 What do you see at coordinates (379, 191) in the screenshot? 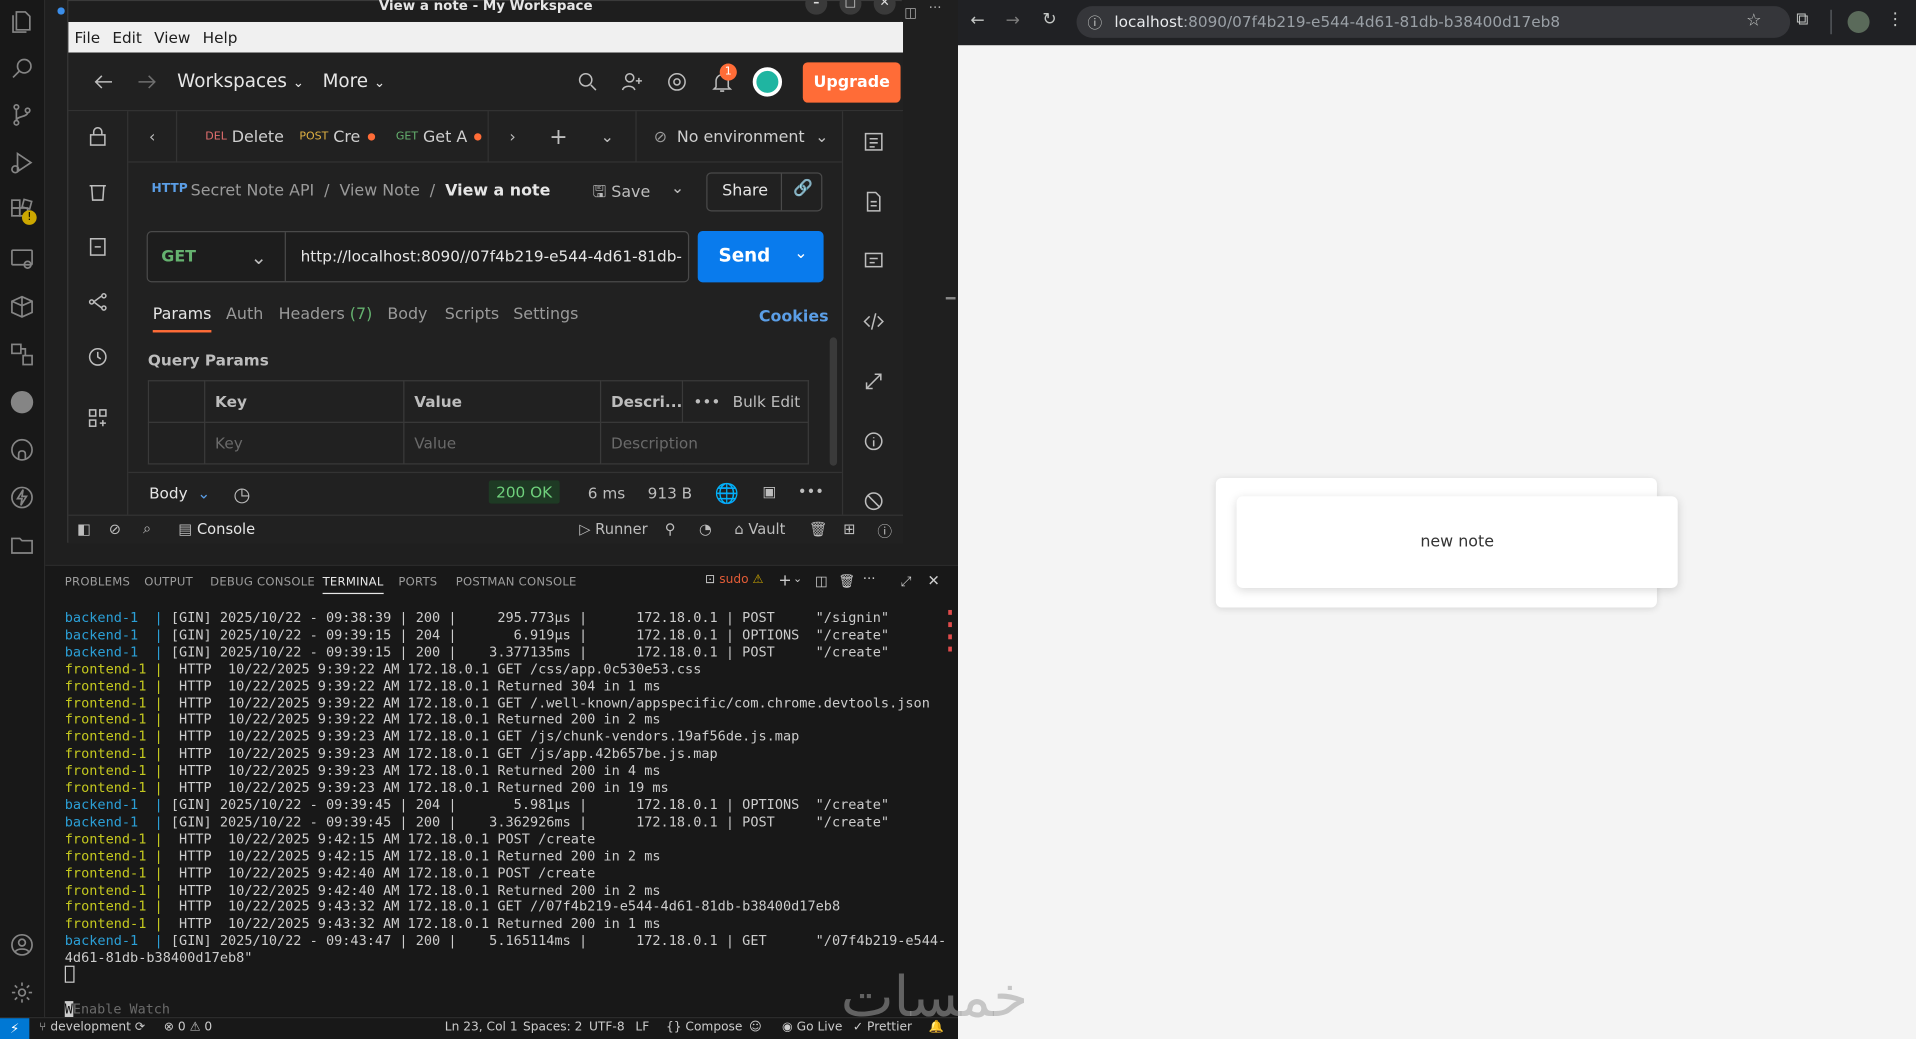
I see `breadcrumb-folder: View Note` at bounding box center [379, 191].